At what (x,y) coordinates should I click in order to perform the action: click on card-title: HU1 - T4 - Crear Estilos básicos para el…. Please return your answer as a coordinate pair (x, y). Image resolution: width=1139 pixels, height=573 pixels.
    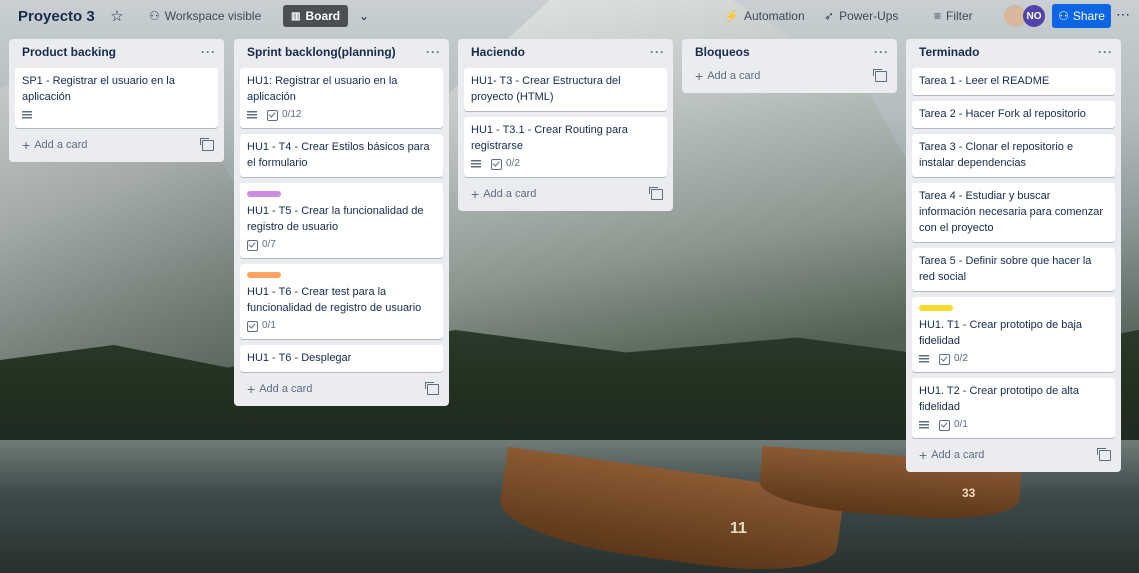
    Looking at the image, I should click on (338, 155).